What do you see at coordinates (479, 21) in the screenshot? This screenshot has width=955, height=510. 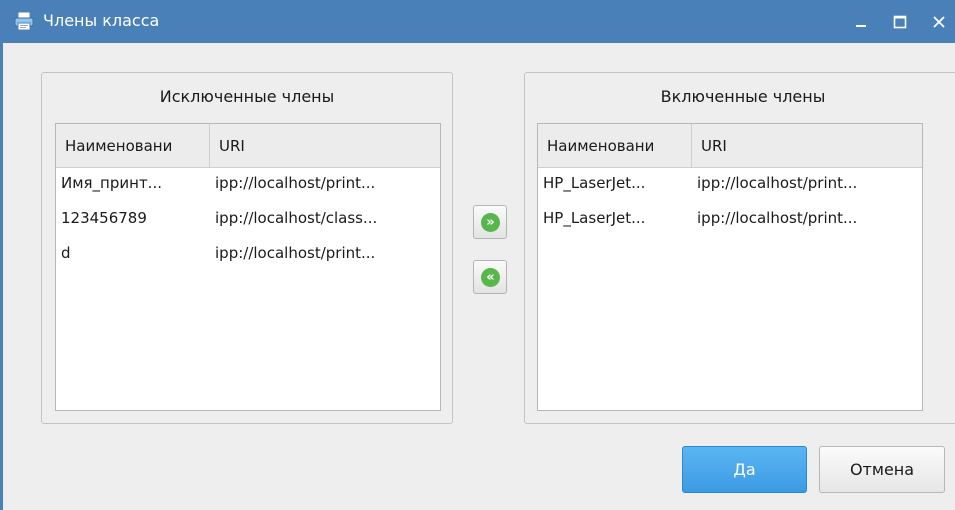 I see `title-bar: Члены класса` at bounding box center [479, 21].